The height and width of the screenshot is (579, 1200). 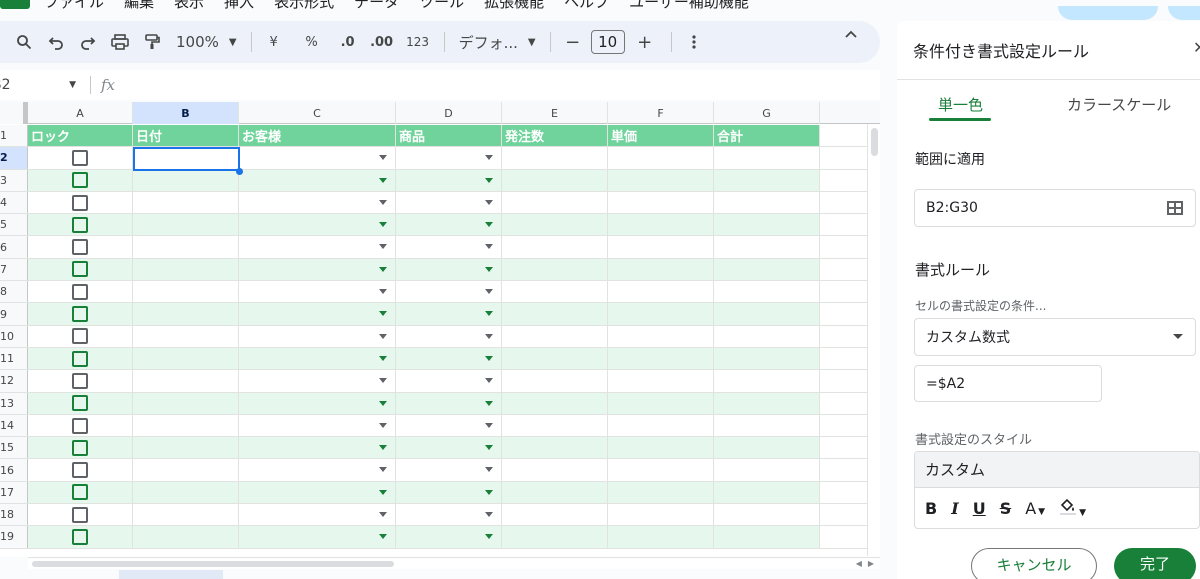 I want to click on tab-single-color: 単一色, so click(x=960, y=104).